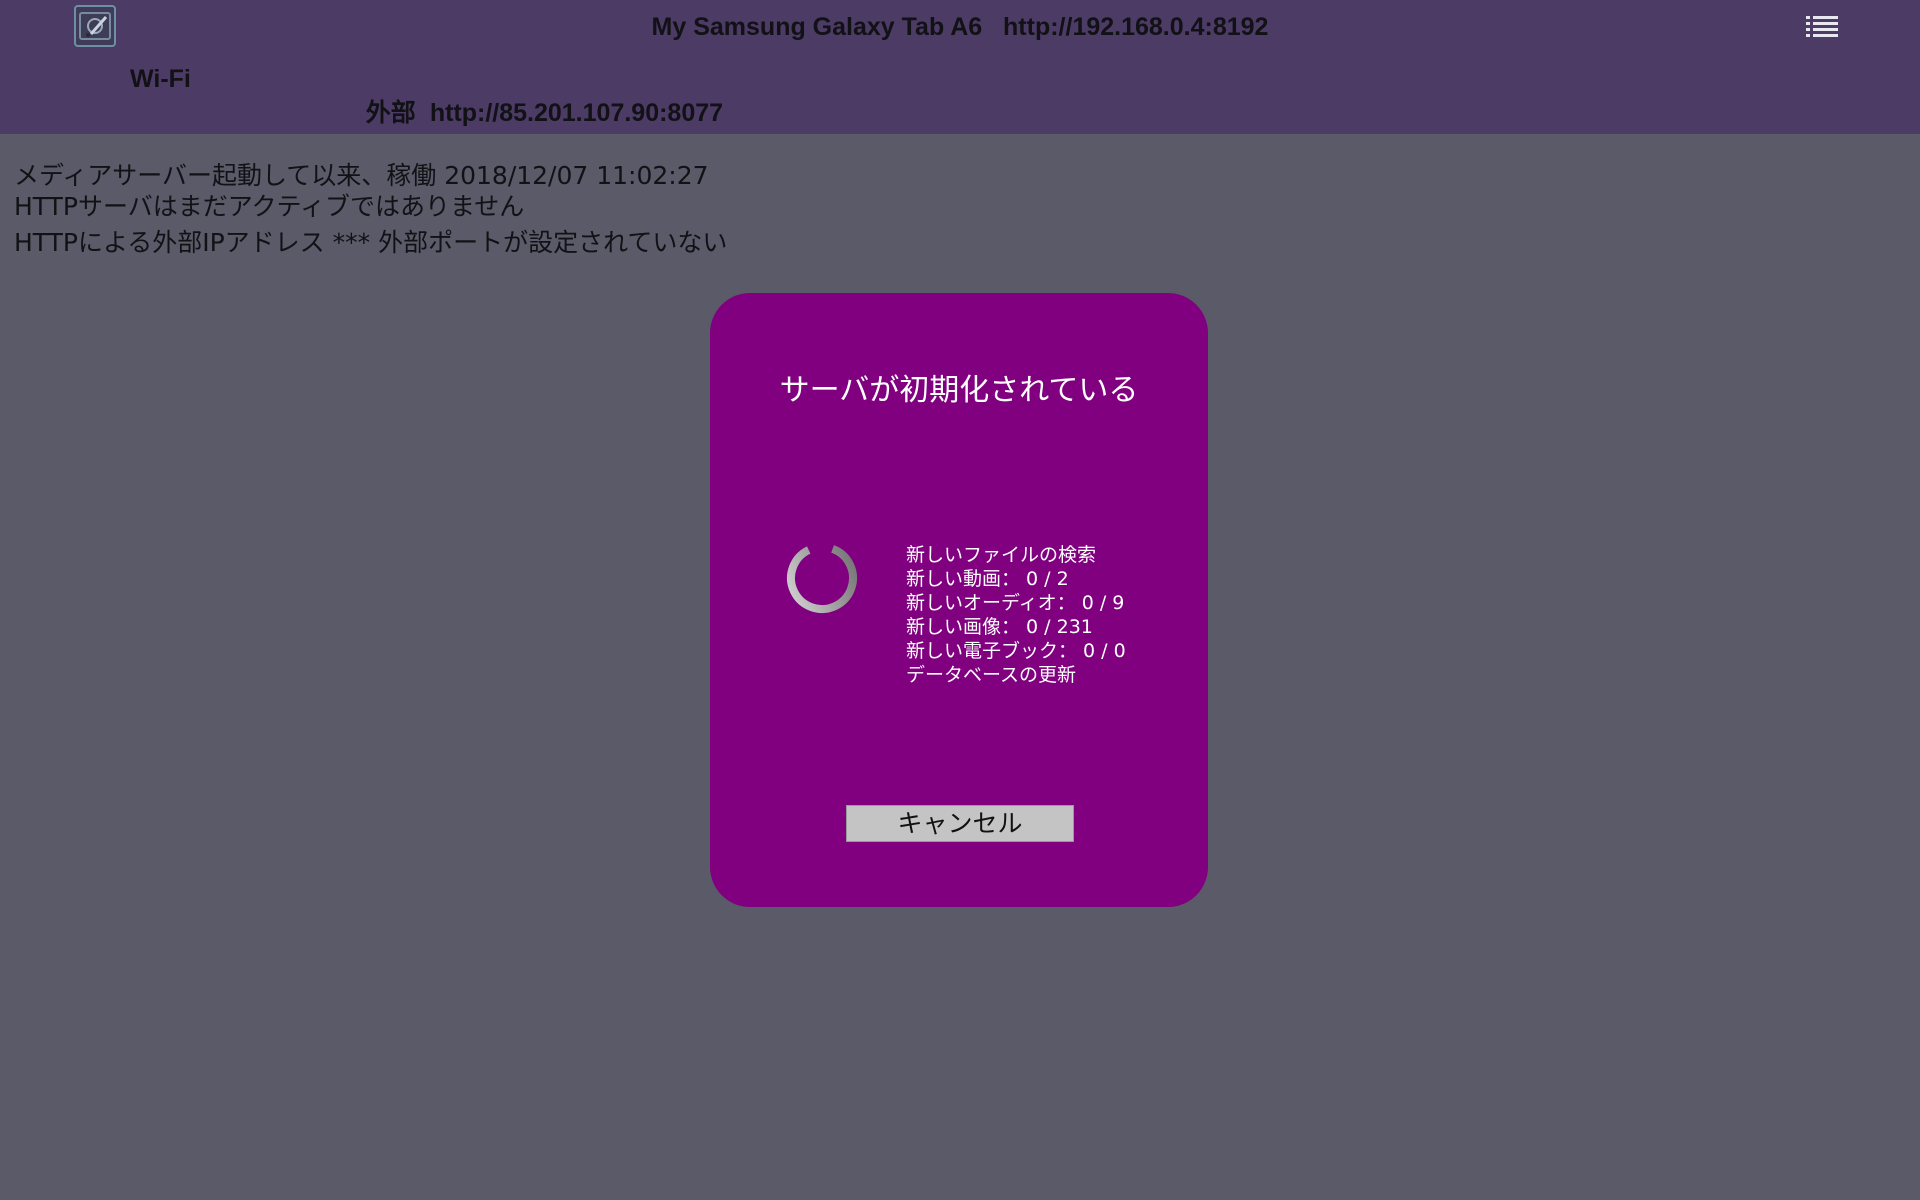 The image size is (1920, 1200). What do you see at coordinates (576, 113) in the screenshot?
I see `external-url: http://85.201.107.90:8077` at bounding box center [576, 113].